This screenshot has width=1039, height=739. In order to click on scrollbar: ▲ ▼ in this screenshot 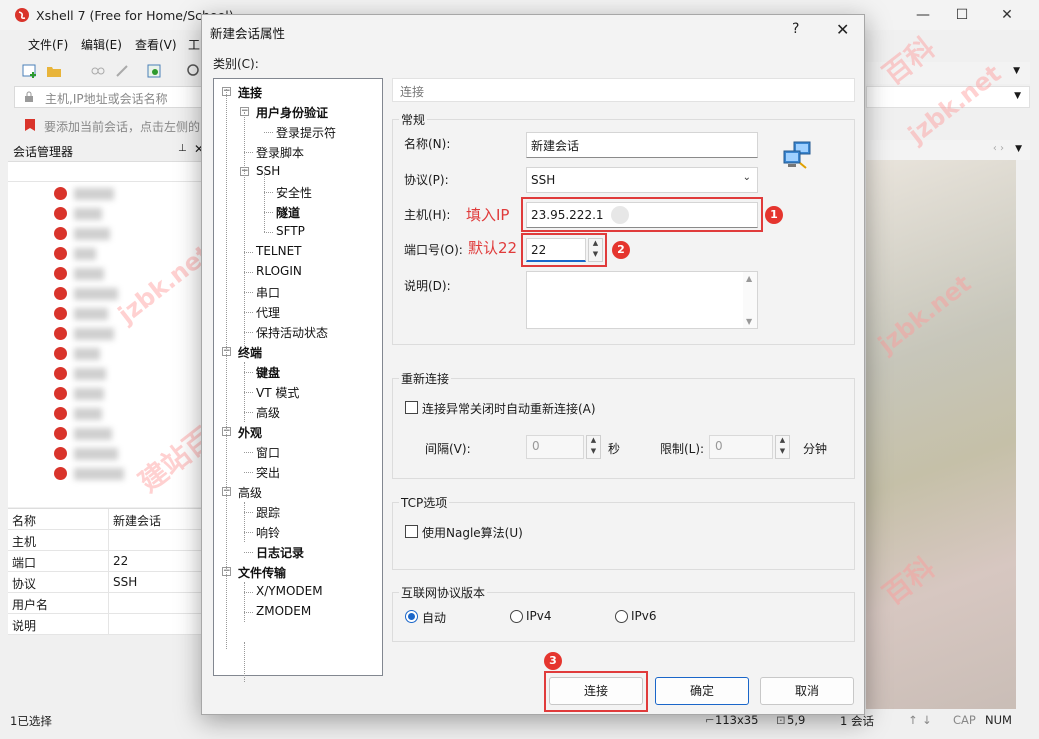, I will do `click(750, 300)`.